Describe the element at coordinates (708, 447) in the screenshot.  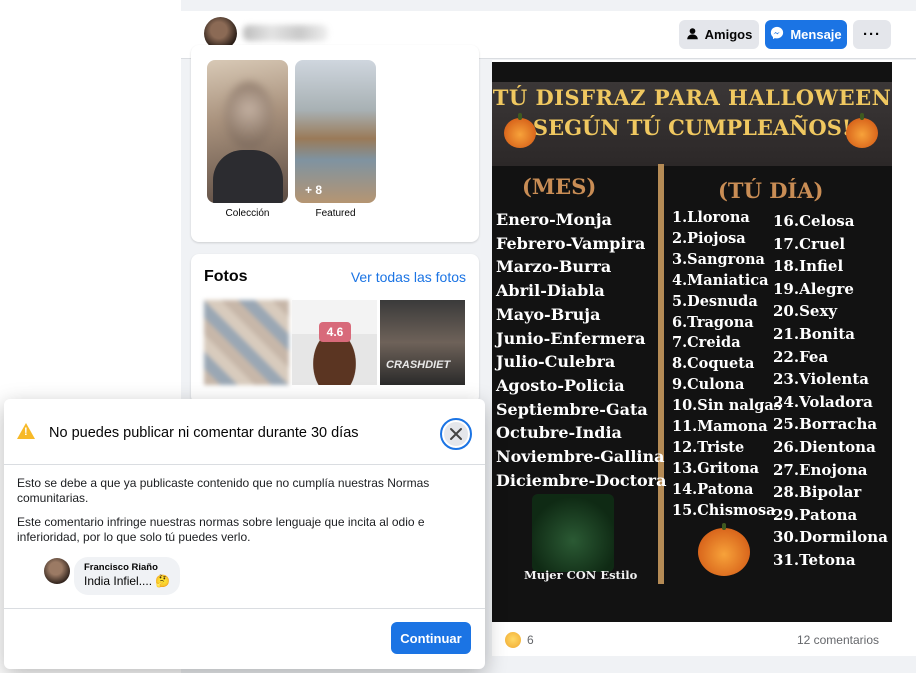
I see `day-item: 12.Triste` at that location.